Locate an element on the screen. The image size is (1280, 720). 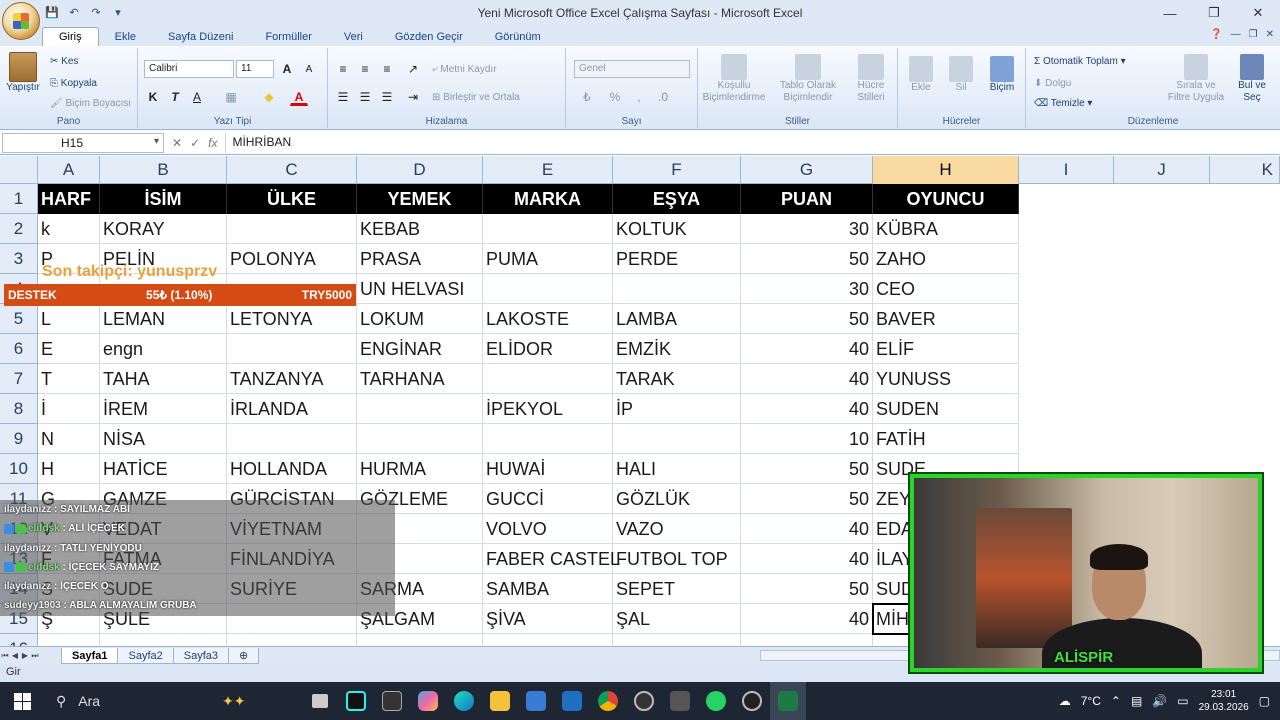
cell-a16 is located at coordinates (69, 640).